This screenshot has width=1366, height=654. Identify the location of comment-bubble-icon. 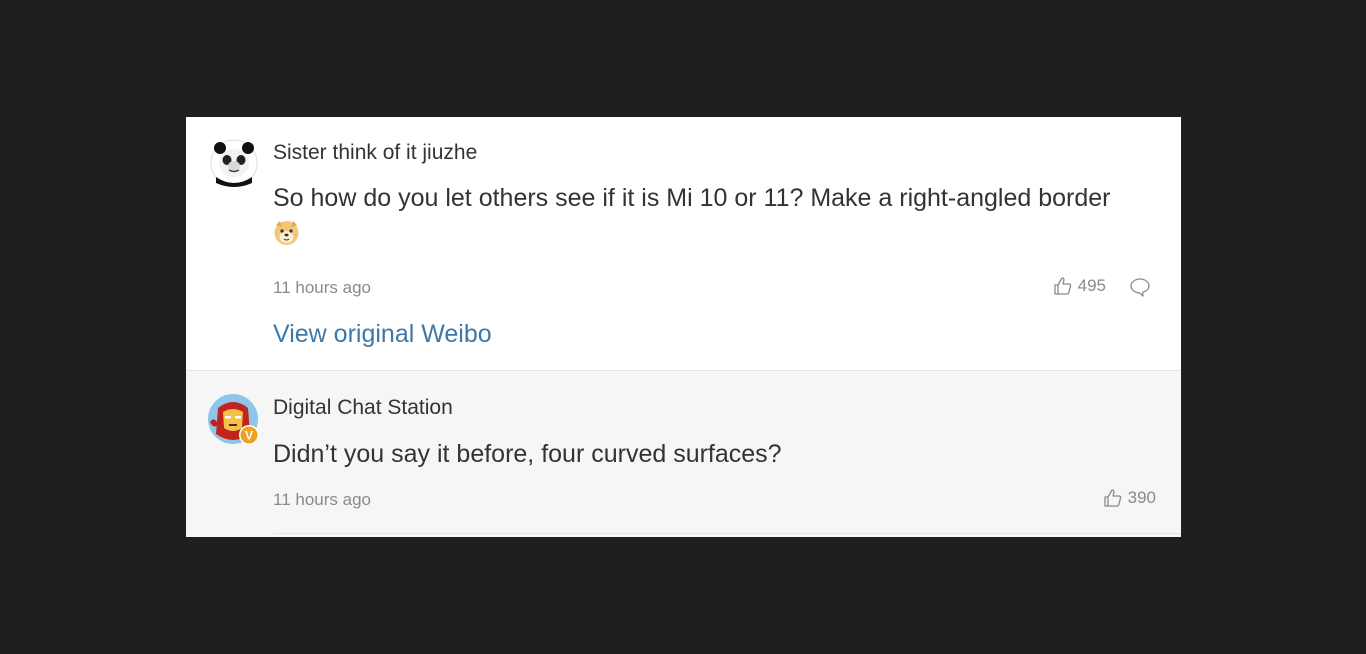
(1140, 287).